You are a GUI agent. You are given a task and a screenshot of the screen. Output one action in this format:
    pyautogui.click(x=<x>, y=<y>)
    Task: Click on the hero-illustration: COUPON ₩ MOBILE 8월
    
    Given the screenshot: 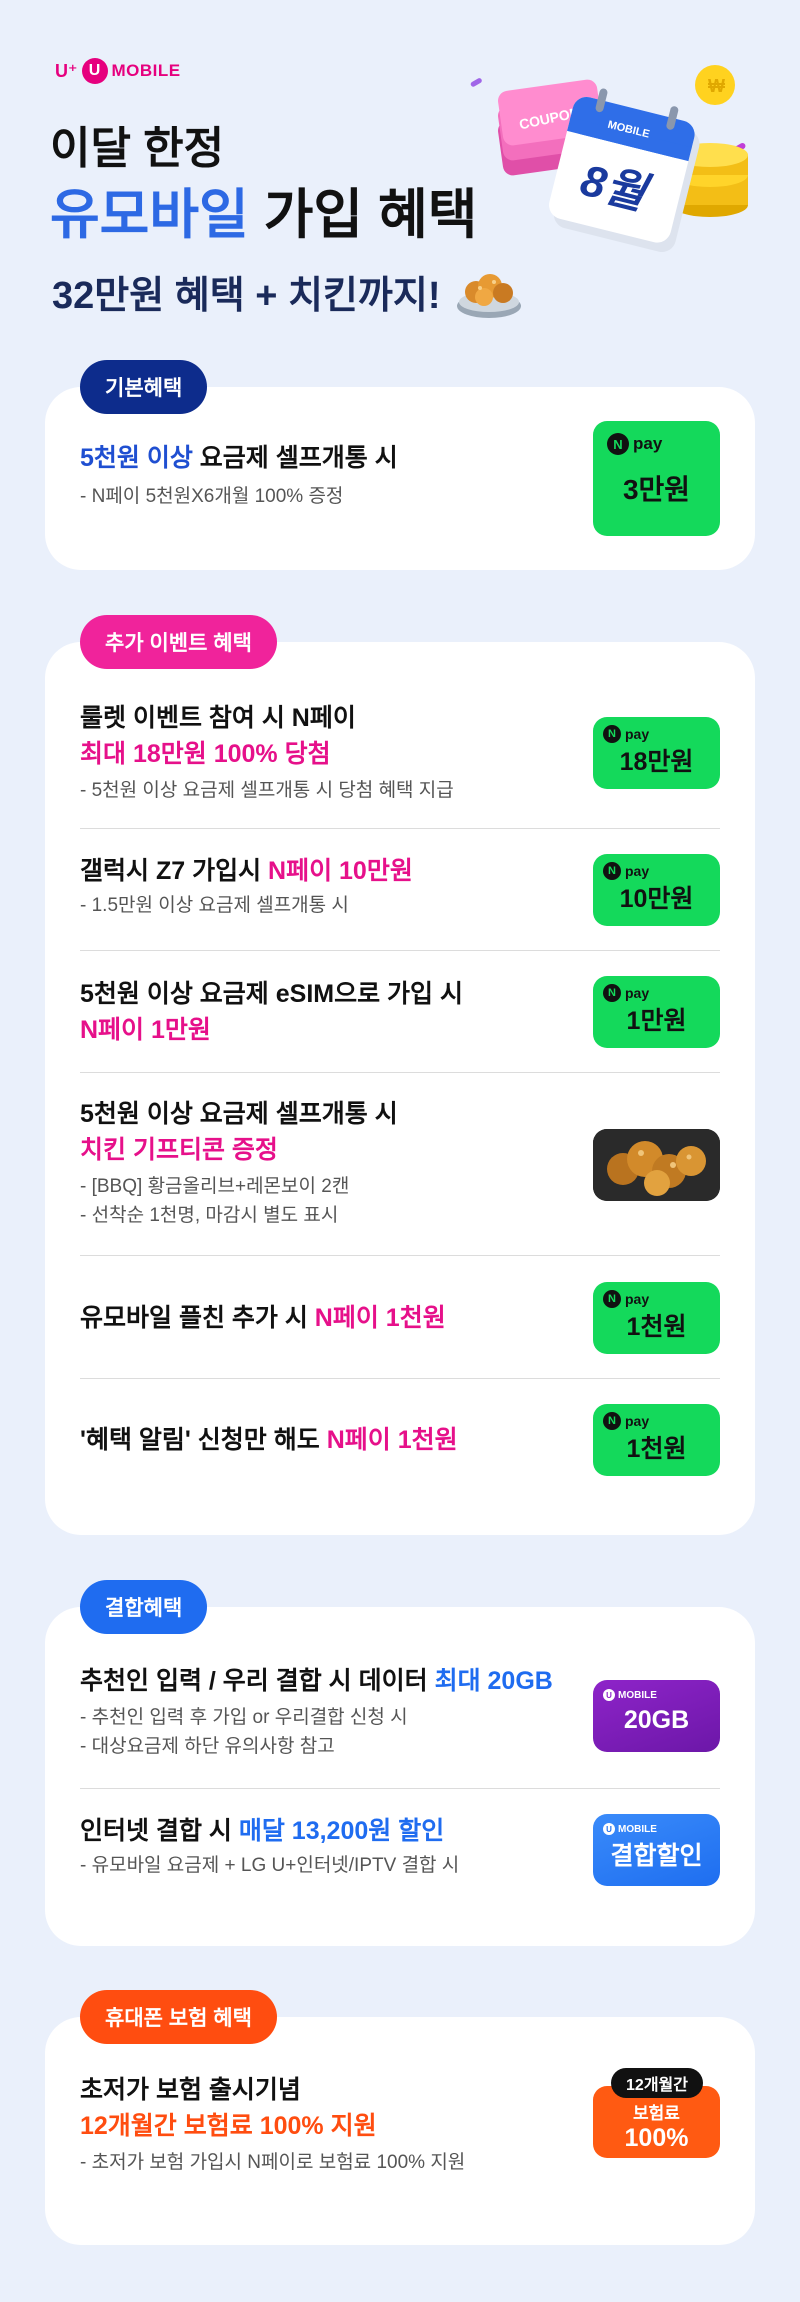 What is the action you would take?
    pyautogui.click(x=609, y=159)
    